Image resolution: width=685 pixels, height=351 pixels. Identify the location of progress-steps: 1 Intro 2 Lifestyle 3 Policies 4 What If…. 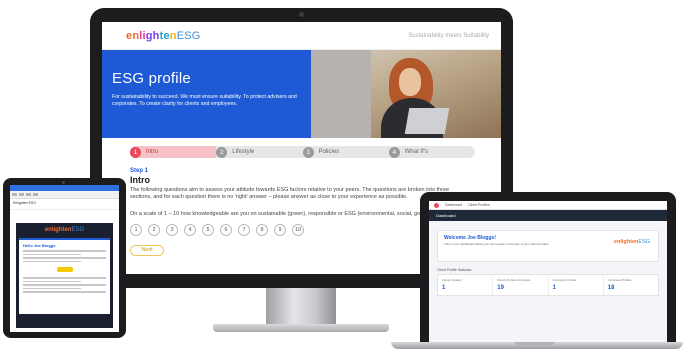
(302, 152).